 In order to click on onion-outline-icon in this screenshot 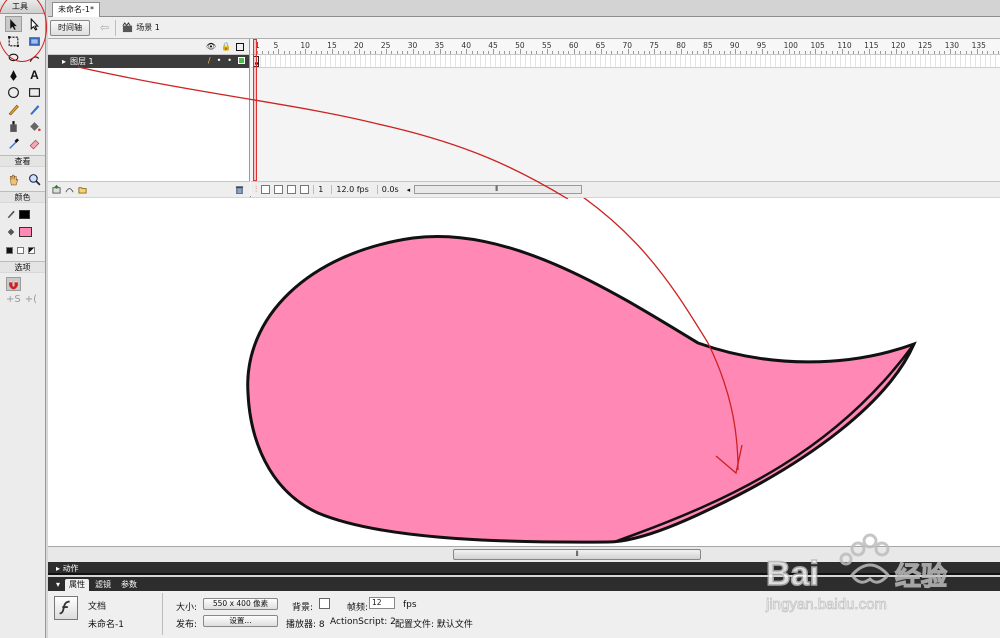, I will do `click(279, 189)`.